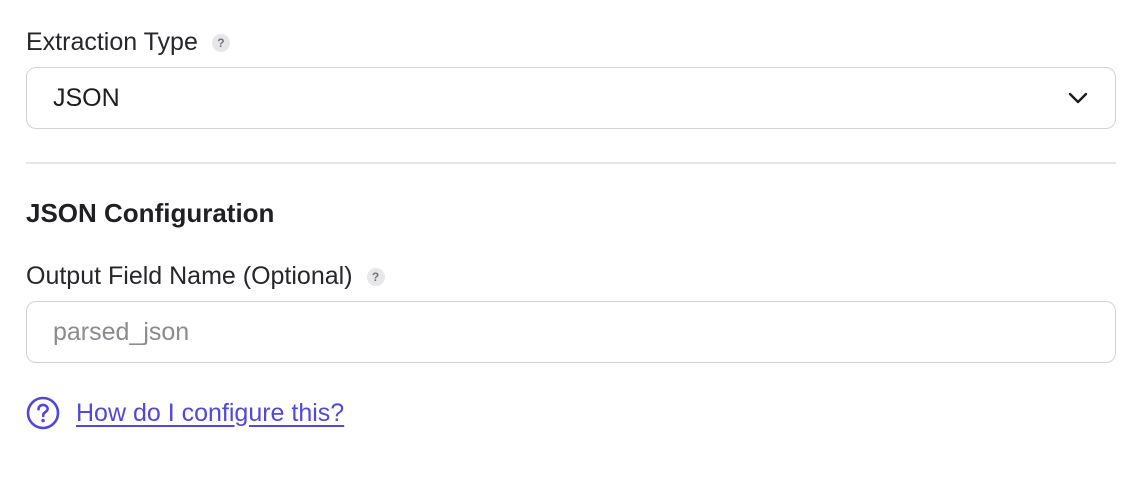 This screenshot has height=490, width=1136. I want to click on how-to-configure-link: How do I configure this?, so click(210, 413).